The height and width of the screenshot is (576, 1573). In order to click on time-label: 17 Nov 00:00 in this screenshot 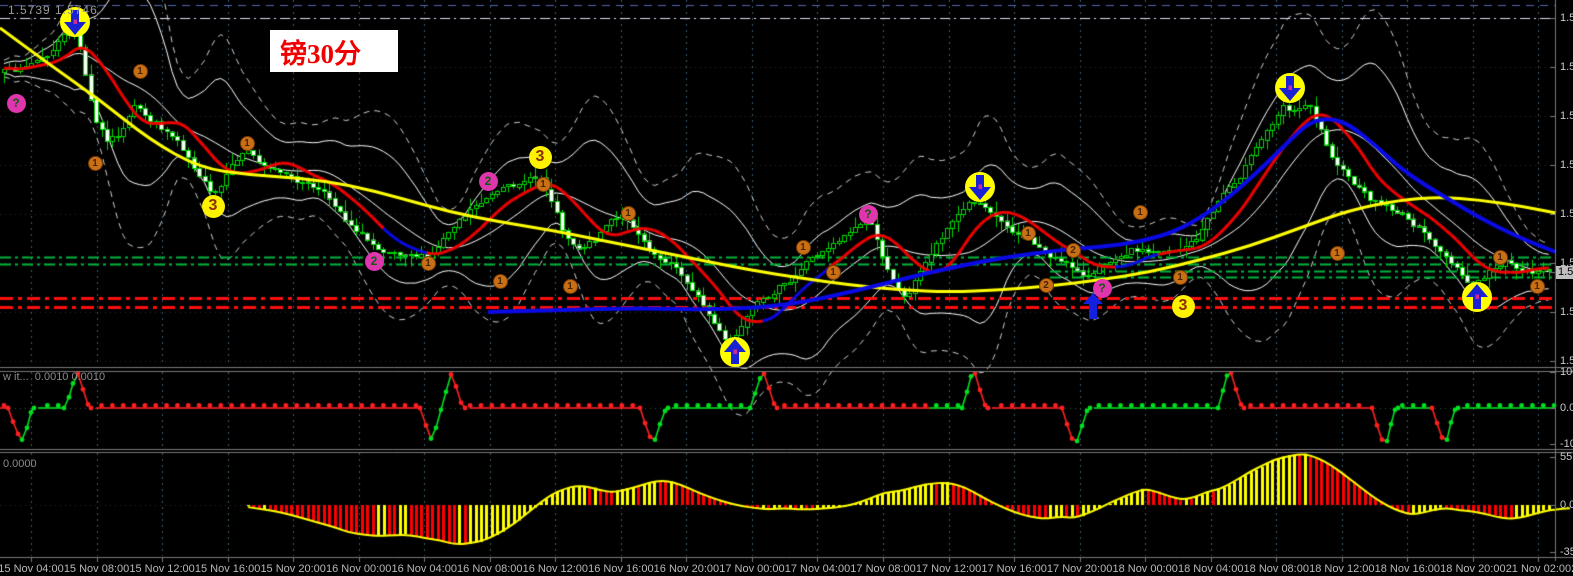, I will do `click(752, 569)`.